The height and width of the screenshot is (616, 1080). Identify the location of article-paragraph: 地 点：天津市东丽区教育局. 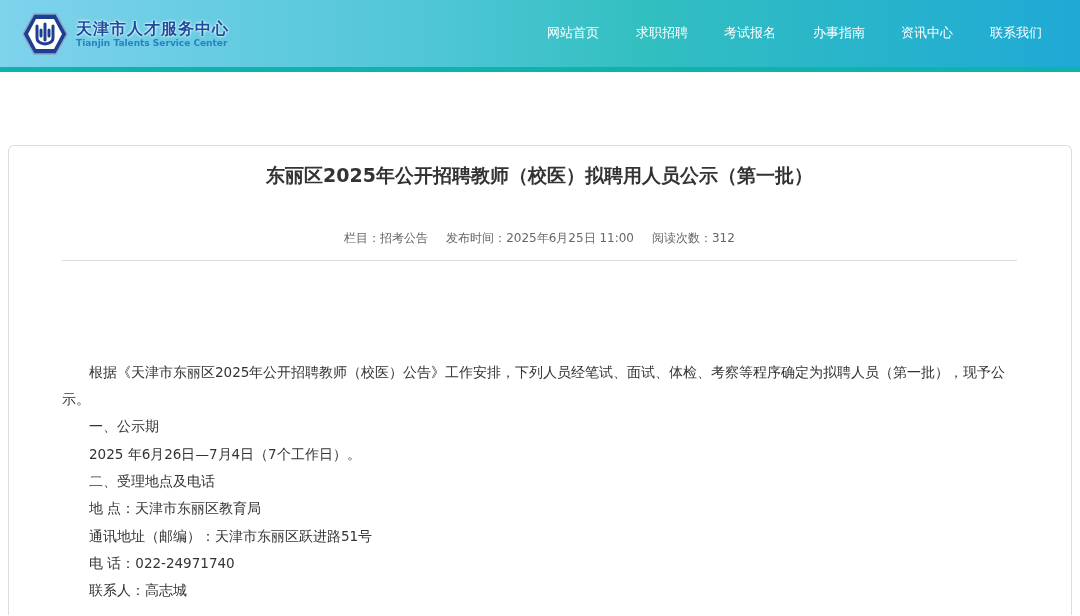
(175, 509).